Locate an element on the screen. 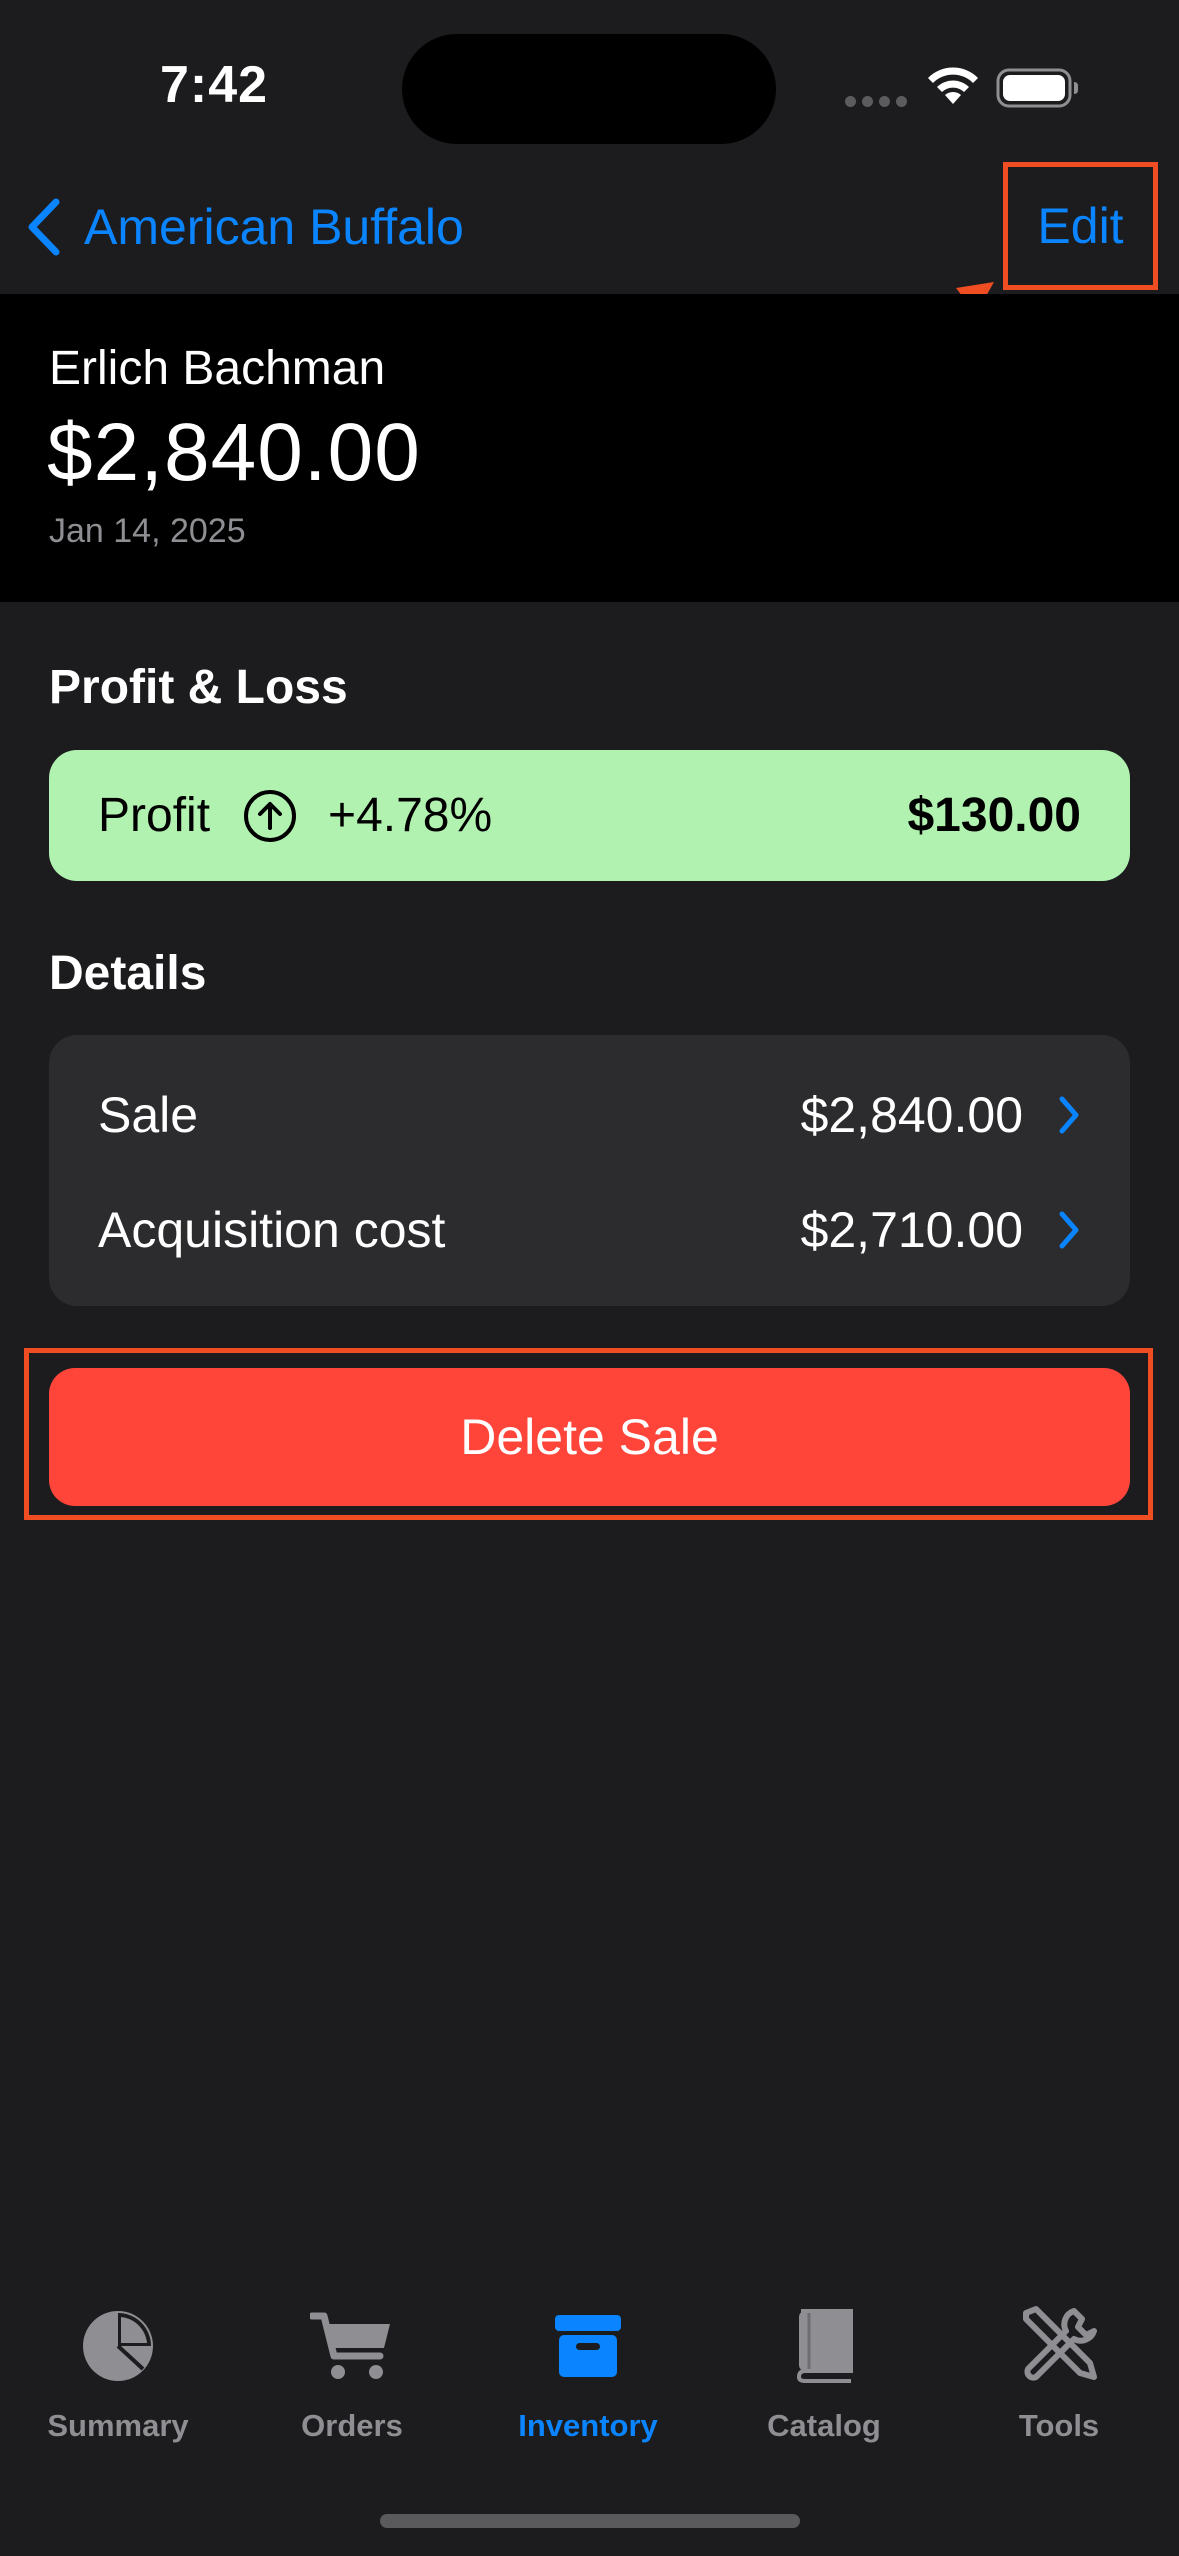 The image size is (1179, 2556). tools-icon is located at coordinates (1059, 2346).